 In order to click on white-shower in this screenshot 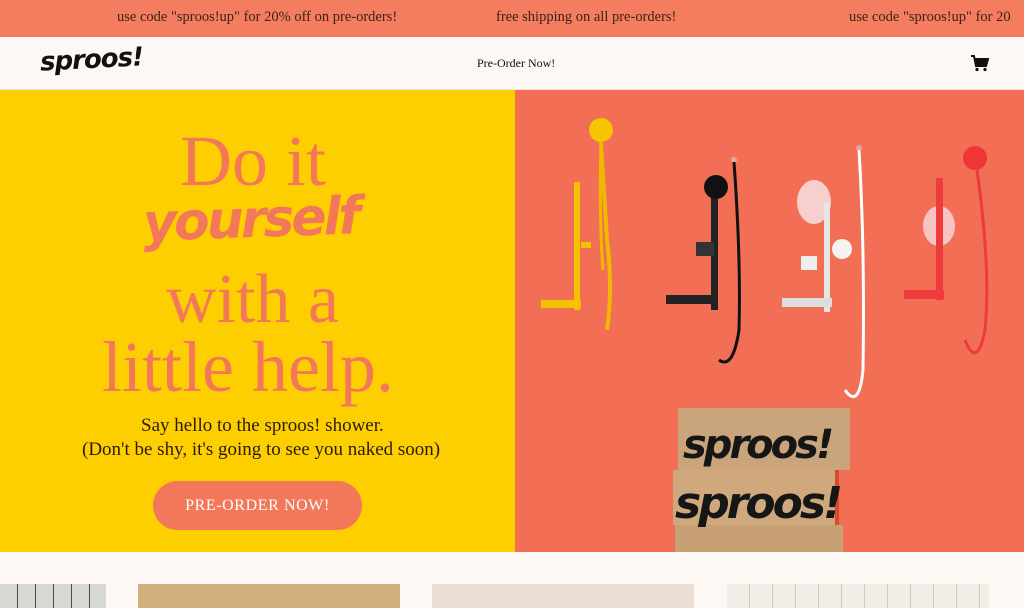, I will do `click(823, 272)`.